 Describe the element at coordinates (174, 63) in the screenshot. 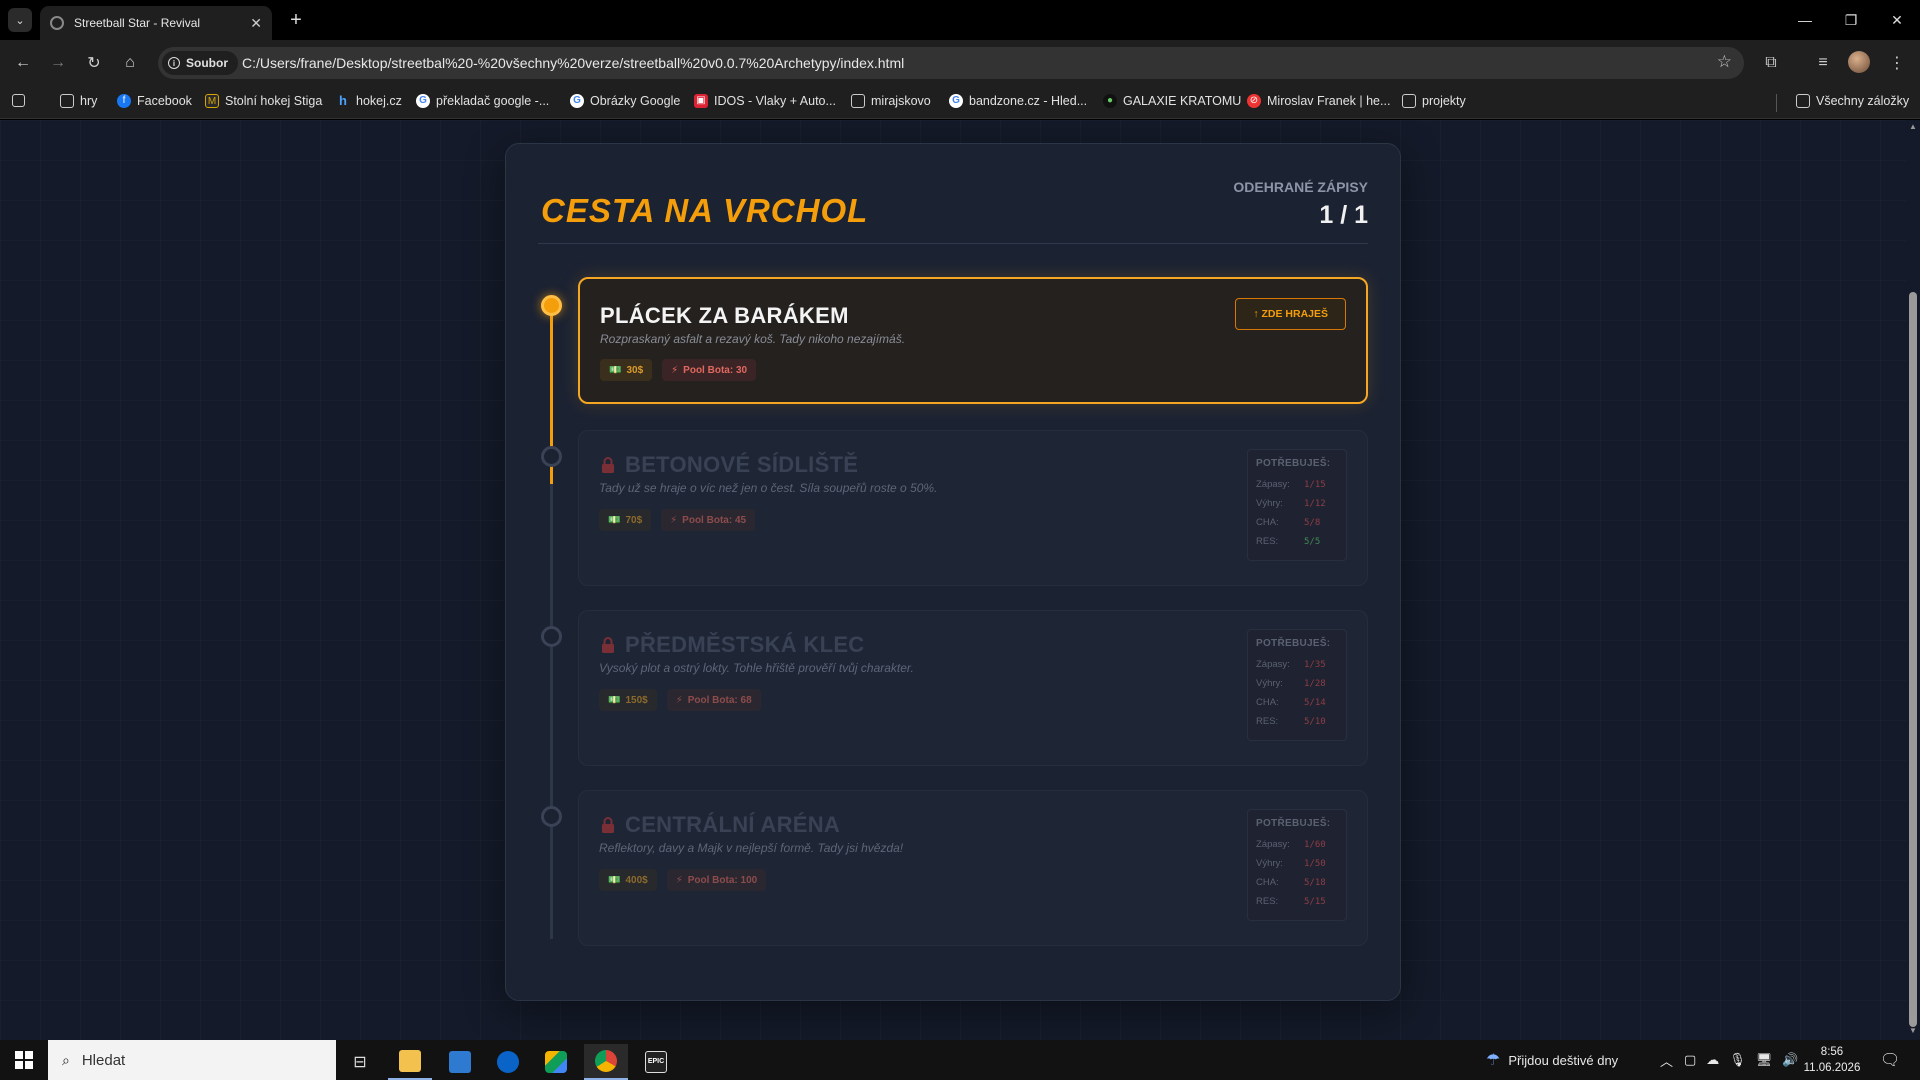

I see `info-icon: i` at that location.